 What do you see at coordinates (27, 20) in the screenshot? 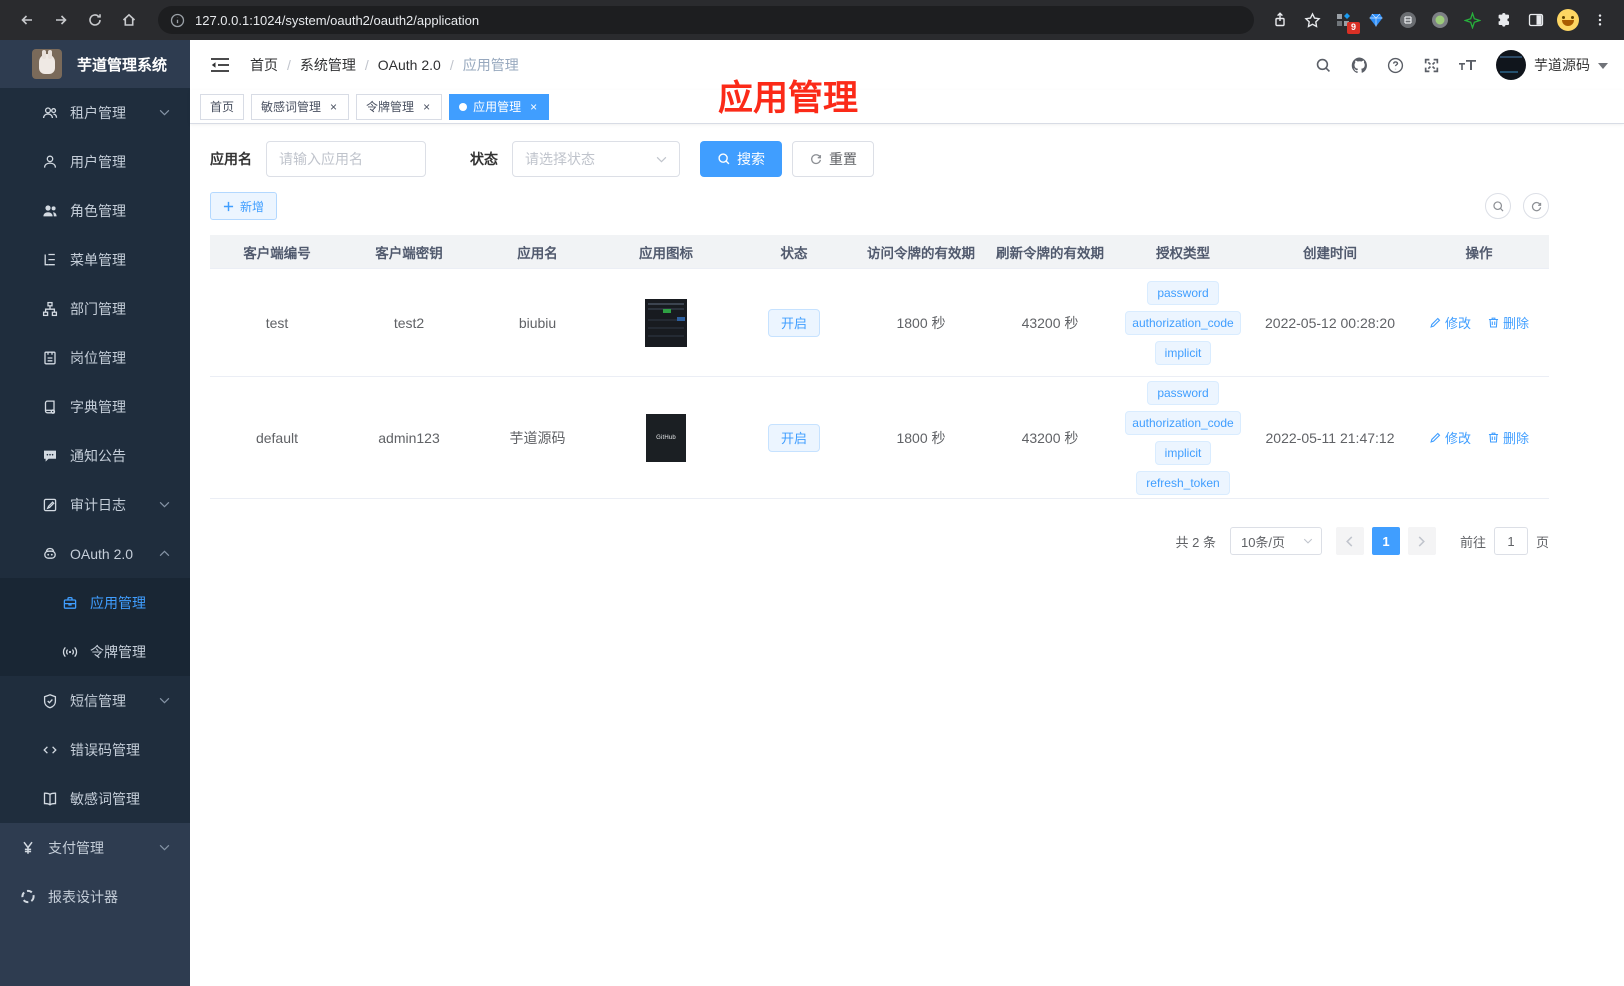
I see `back-icon` at bounding box center [27, 20].